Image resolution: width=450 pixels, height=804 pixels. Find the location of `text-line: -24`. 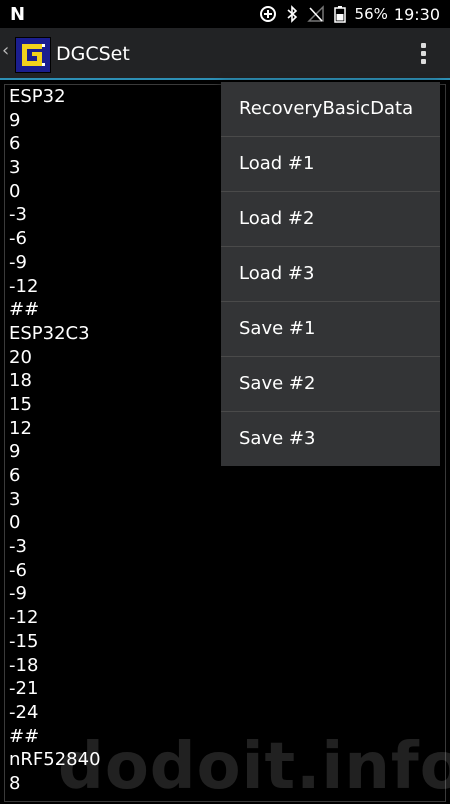

text-line: -24 is located at coordinates (24, 712).